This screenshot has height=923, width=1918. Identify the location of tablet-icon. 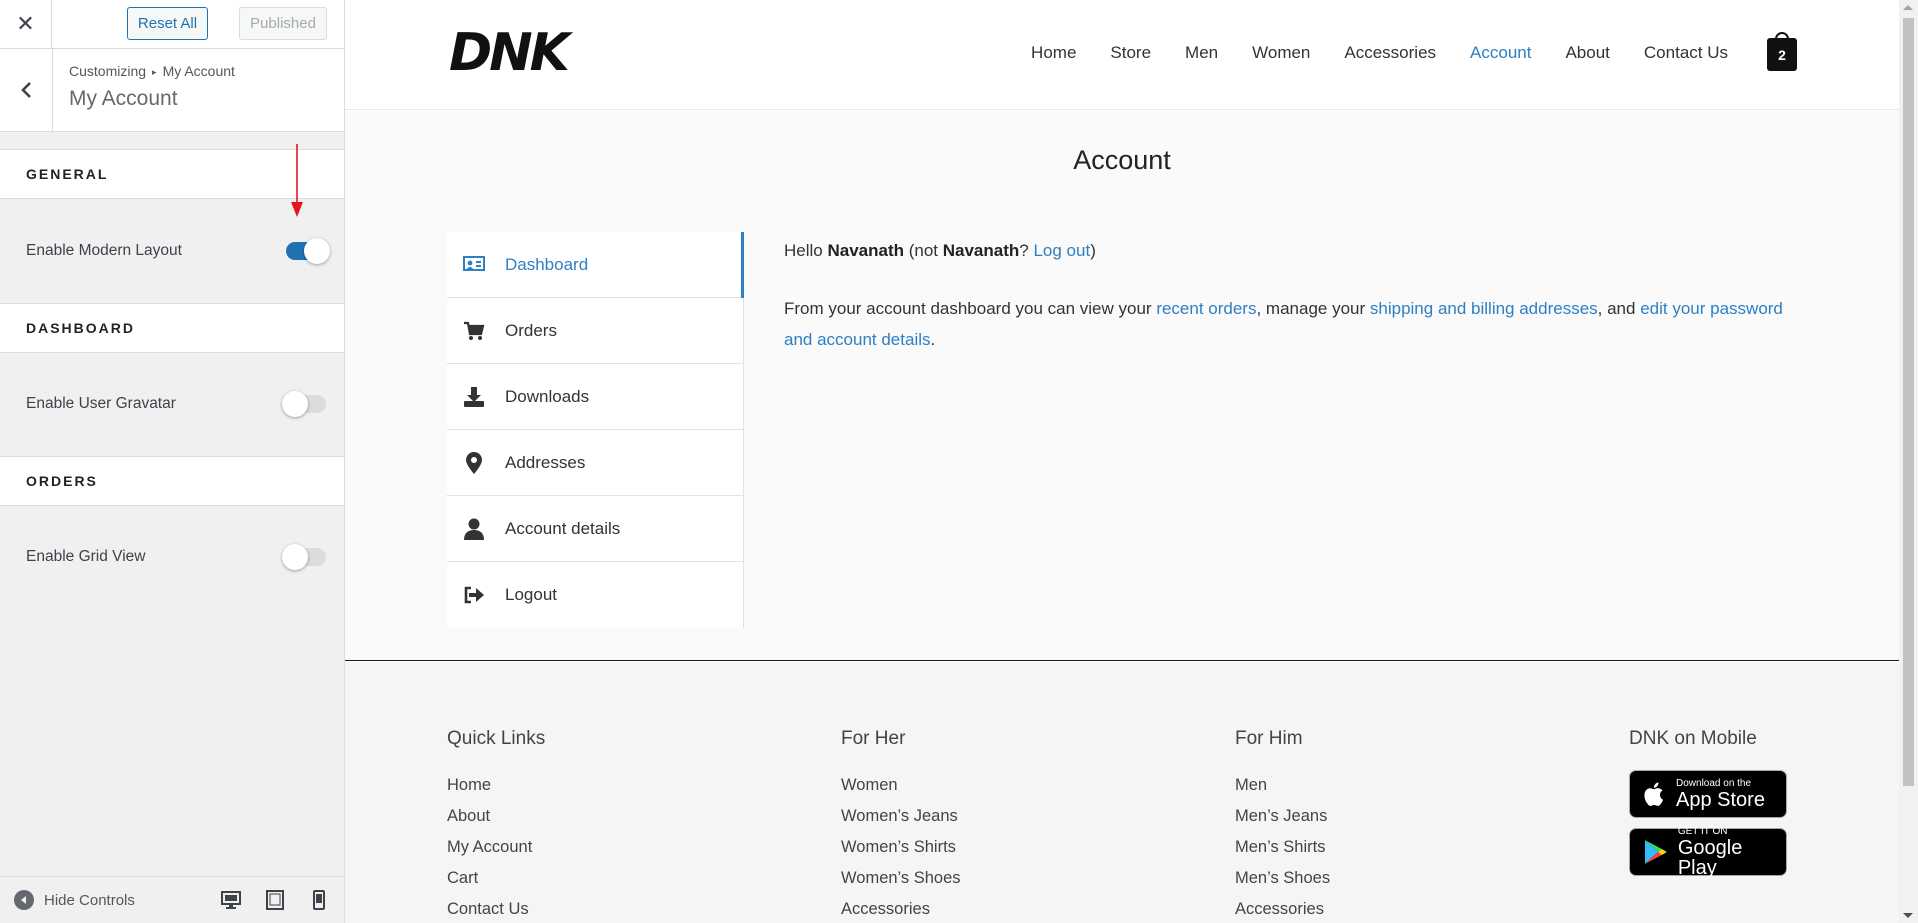
(275, 900).